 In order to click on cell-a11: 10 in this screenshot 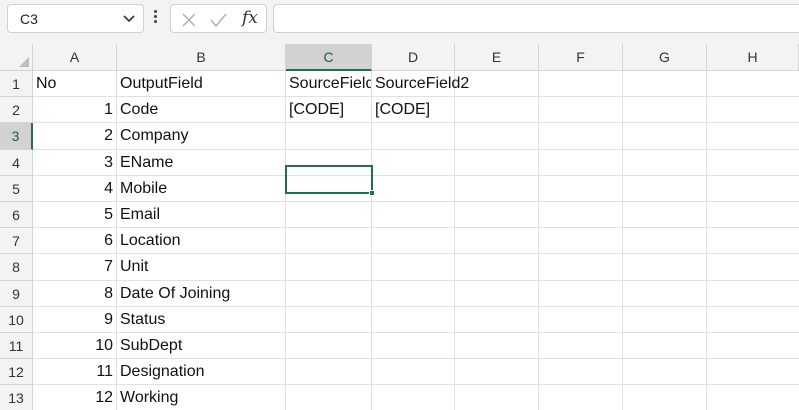, I will do `click(73, 346)`.